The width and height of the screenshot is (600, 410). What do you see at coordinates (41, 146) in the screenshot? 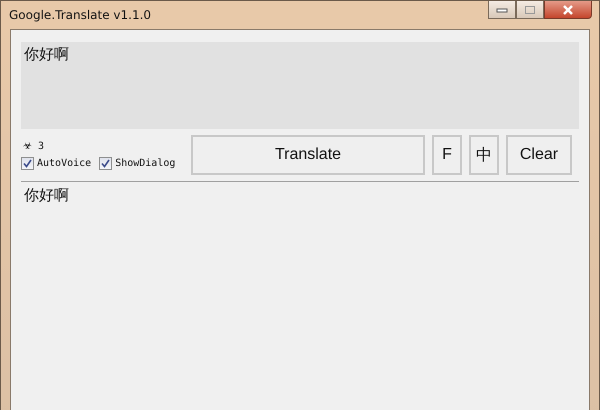
I see `count-label: 3` at bounding box center [41, 146].